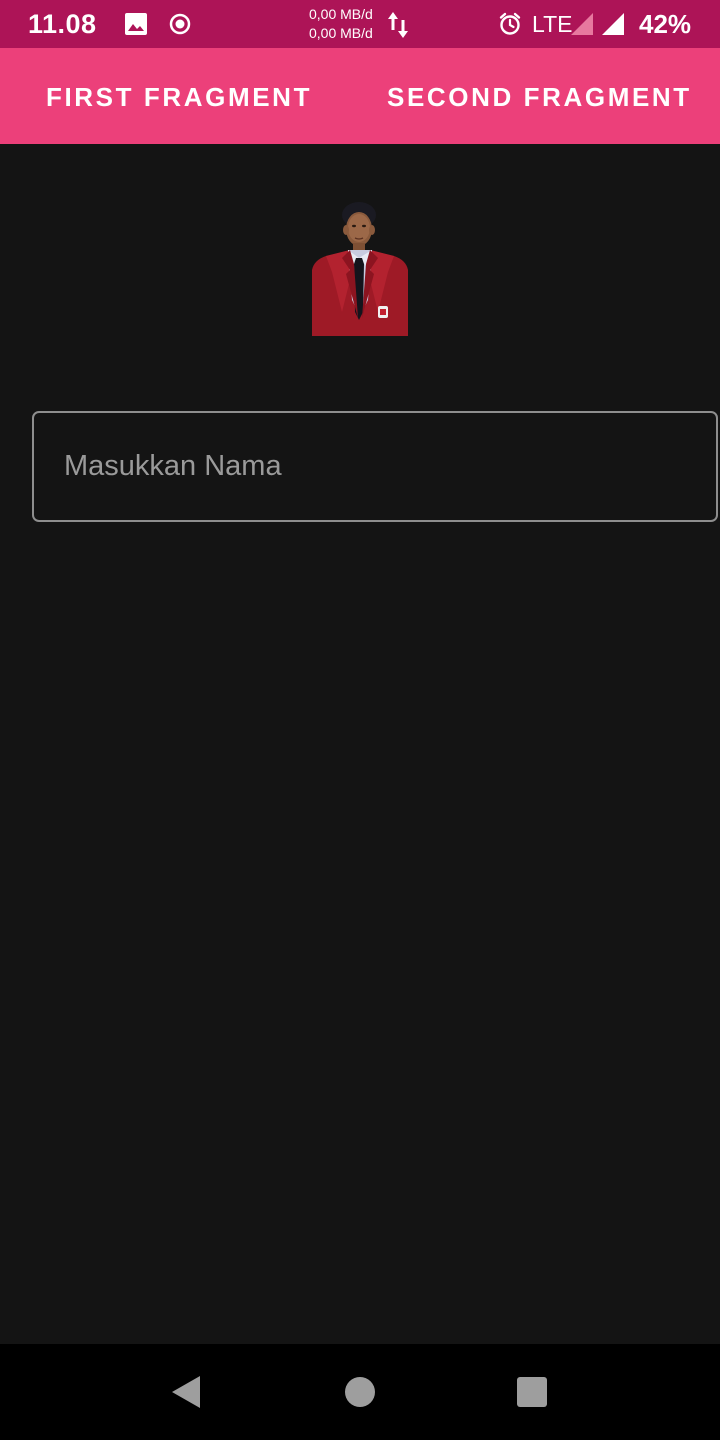 The image size is (720, 1440). I want to click on tab-bar: FIRST FRAGMENT SECOND FRAGMENT, so click(360, 96).